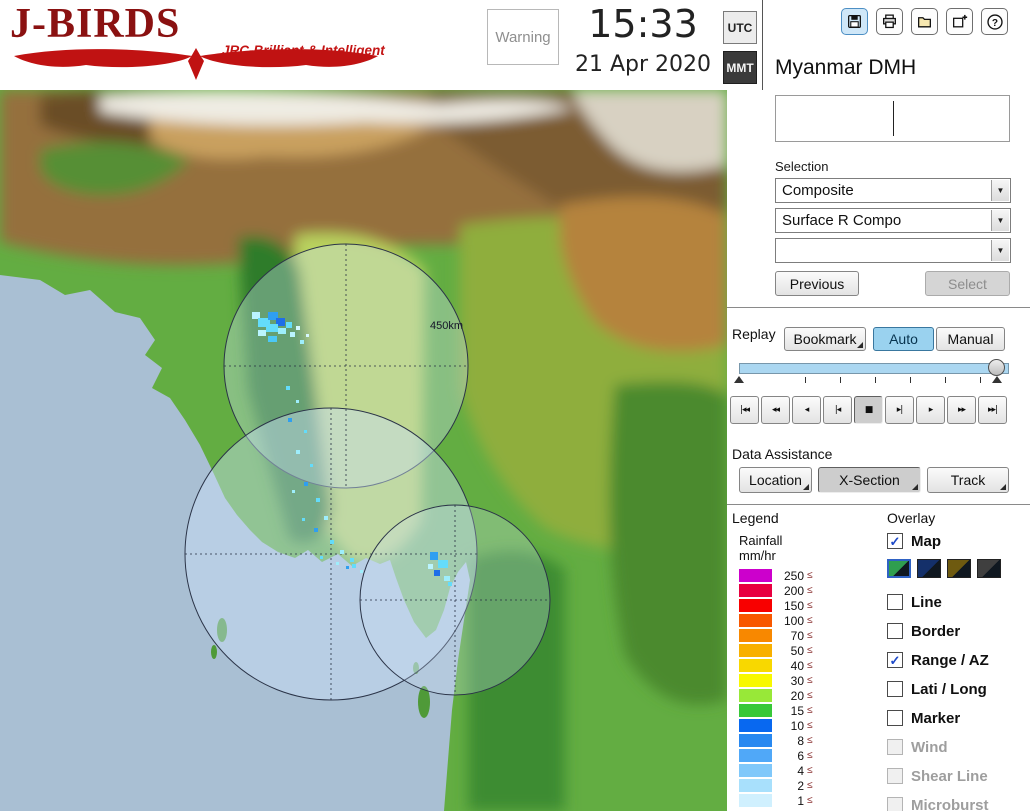 Image resolution: width=1030 pixels, height=811 pixels. I want to click on timezone-mmt-button: MMT, so click(740, 67).